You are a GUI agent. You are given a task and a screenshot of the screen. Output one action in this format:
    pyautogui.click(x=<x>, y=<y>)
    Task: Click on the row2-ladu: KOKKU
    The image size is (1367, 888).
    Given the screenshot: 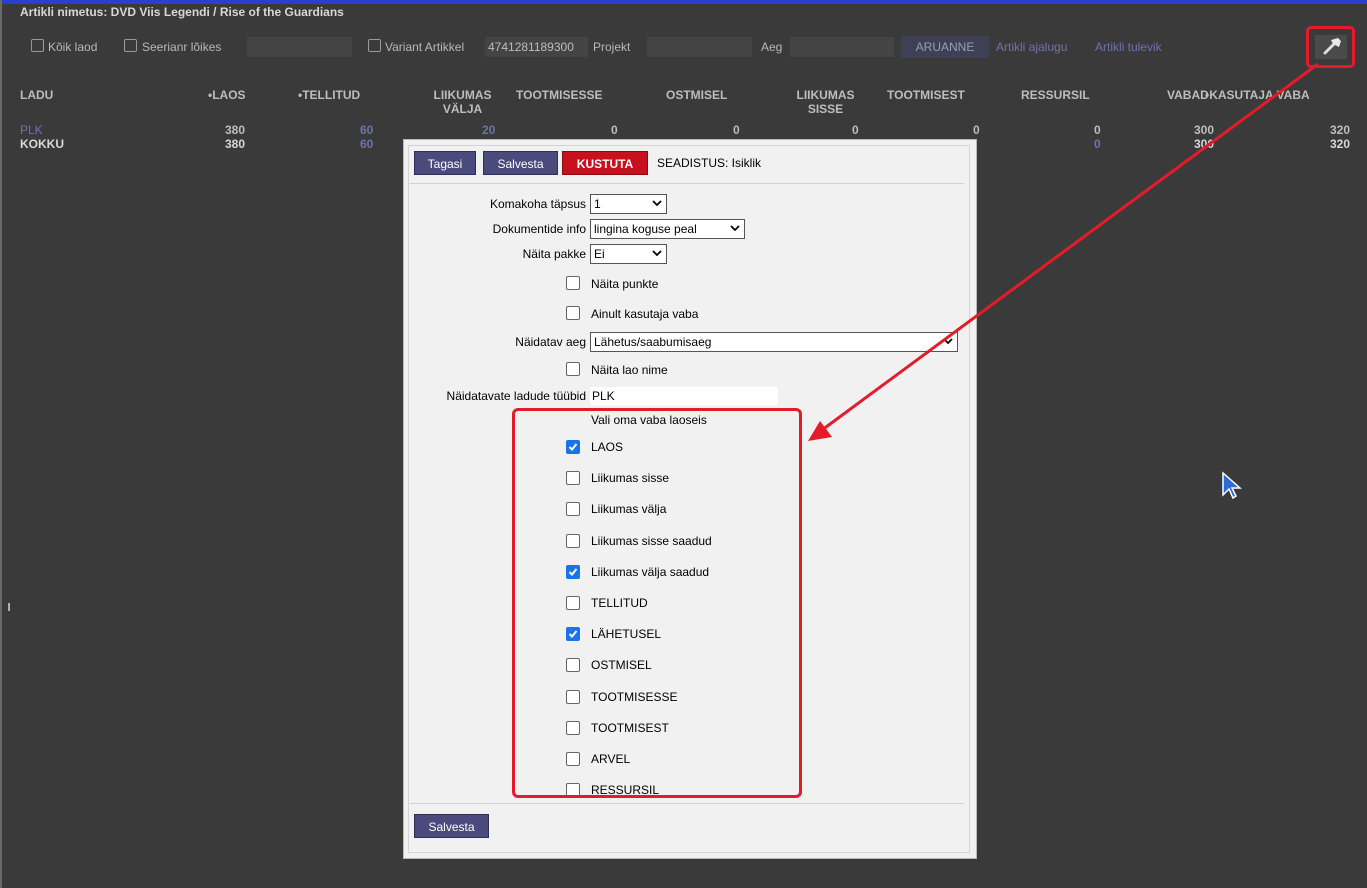 What is the action you would take?
    pyautogui.click(x=42, y=144)
    